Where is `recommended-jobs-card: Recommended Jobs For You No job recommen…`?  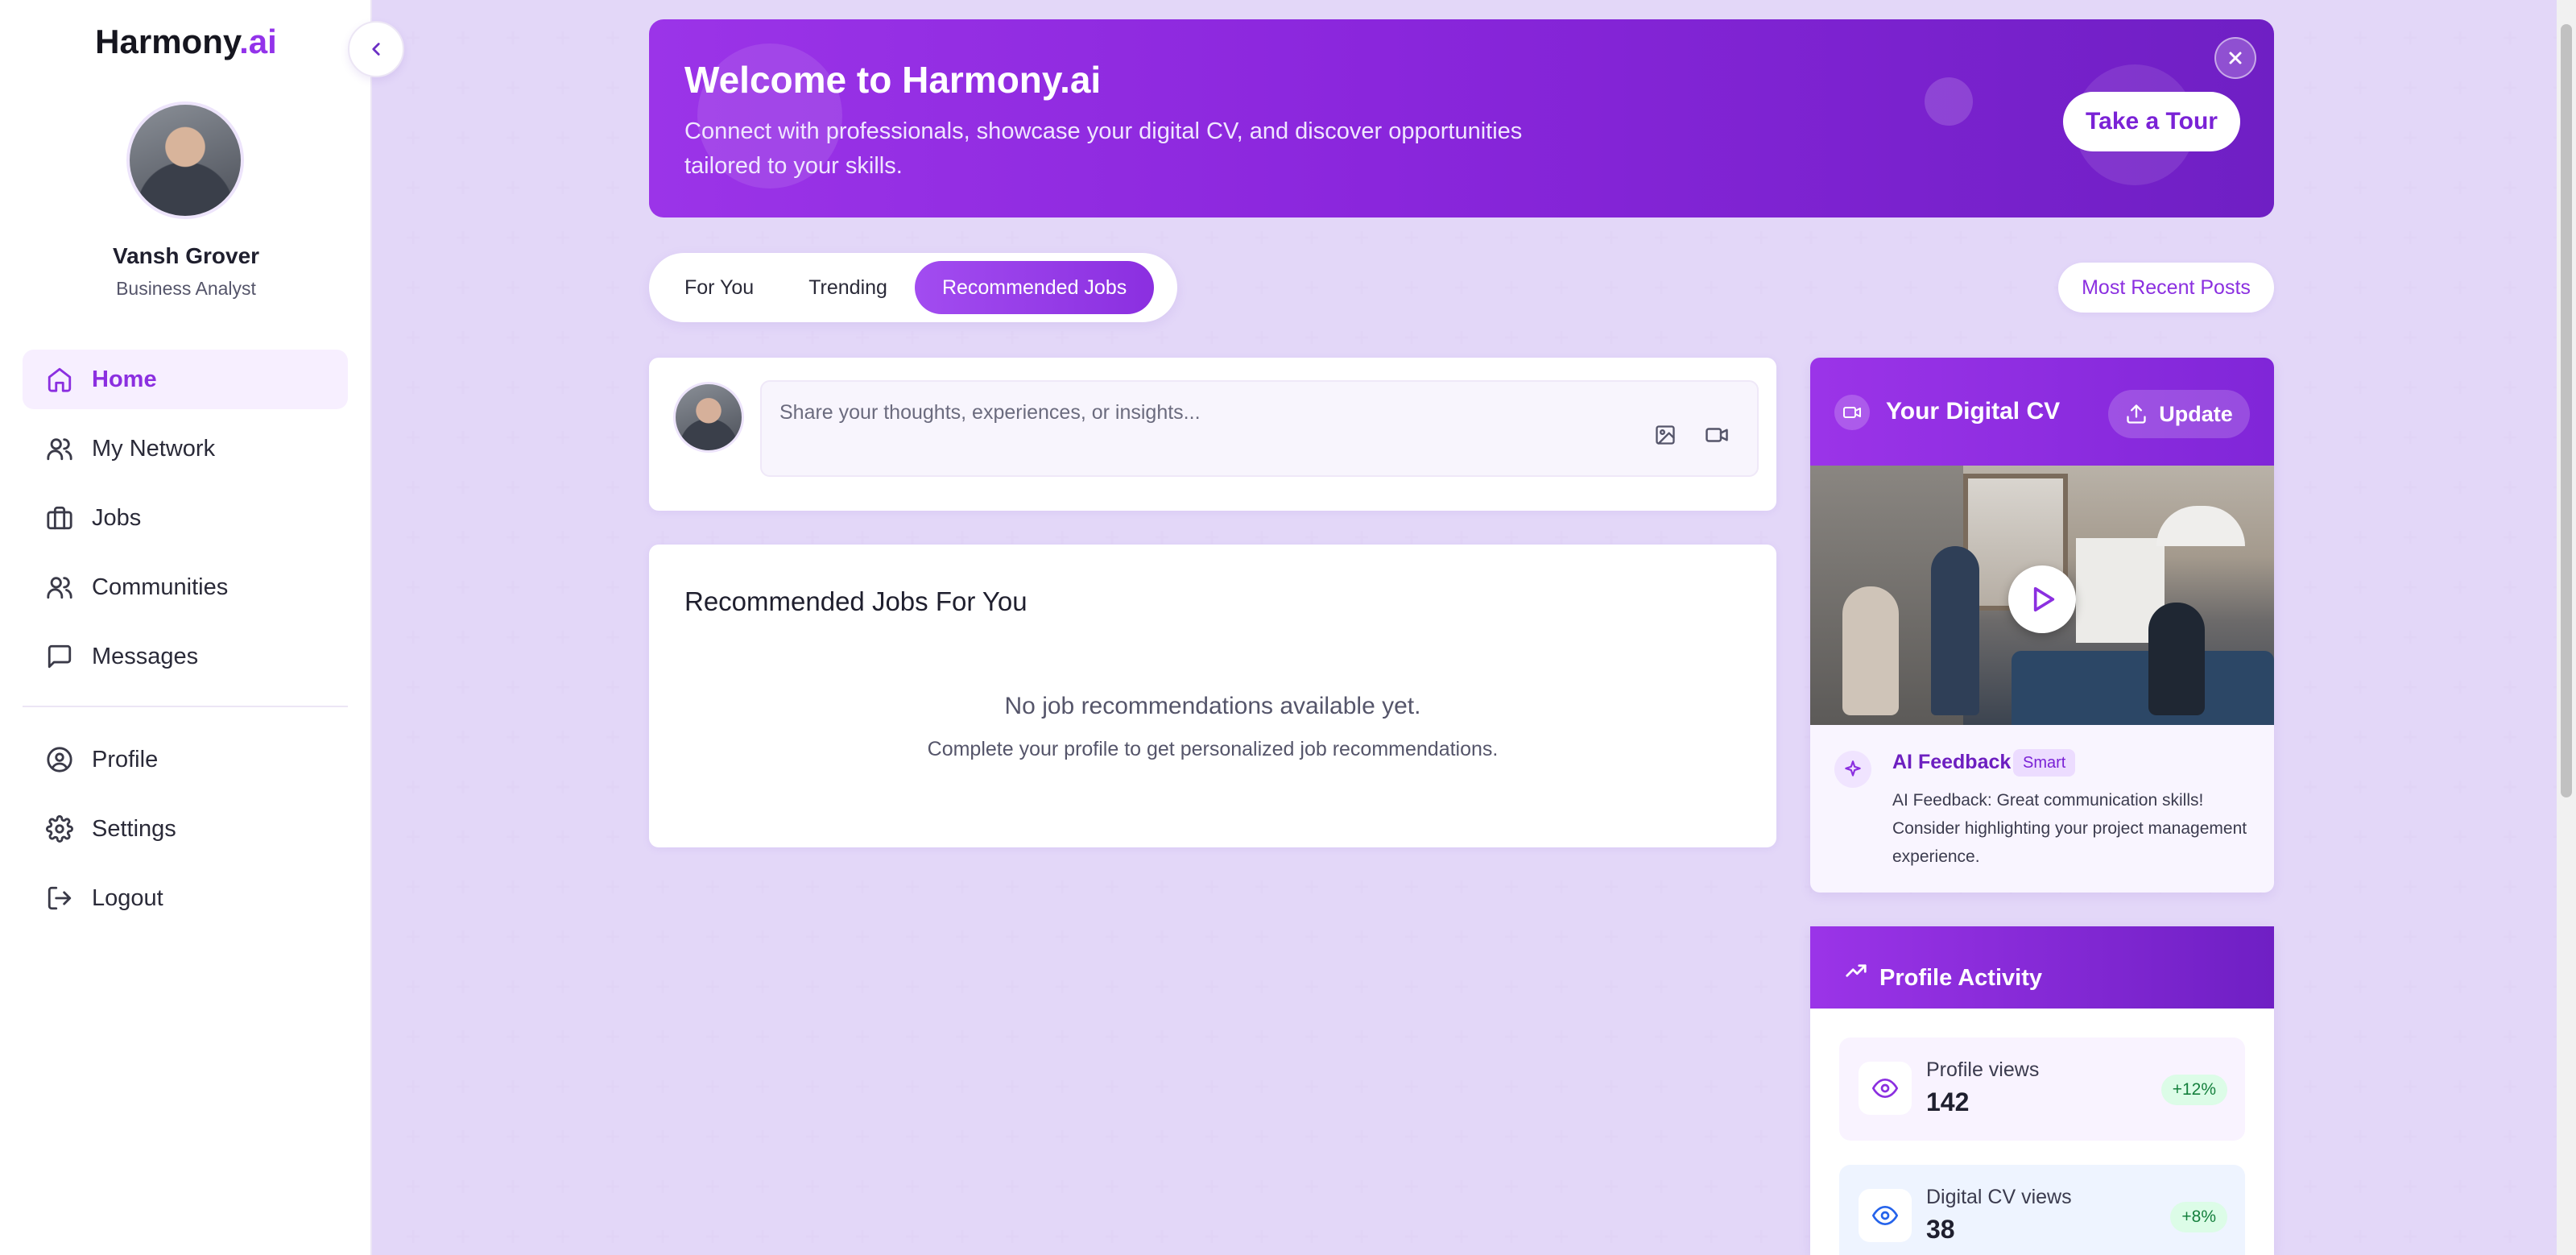
recommended-jobs-card: Recommended Jobs For You No job recommen… is located at coordinates (1212, 696).